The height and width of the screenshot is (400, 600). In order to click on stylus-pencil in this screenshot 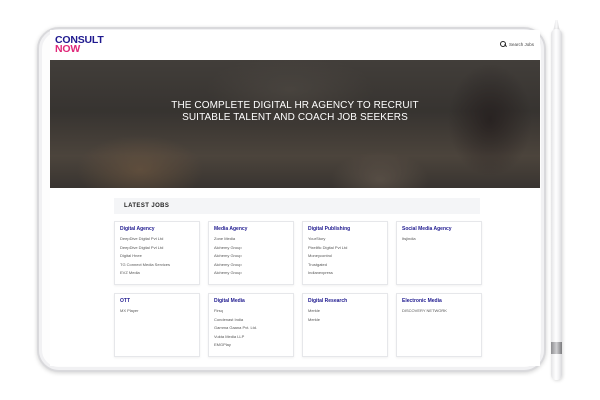, I will do `click(556, 204)`.